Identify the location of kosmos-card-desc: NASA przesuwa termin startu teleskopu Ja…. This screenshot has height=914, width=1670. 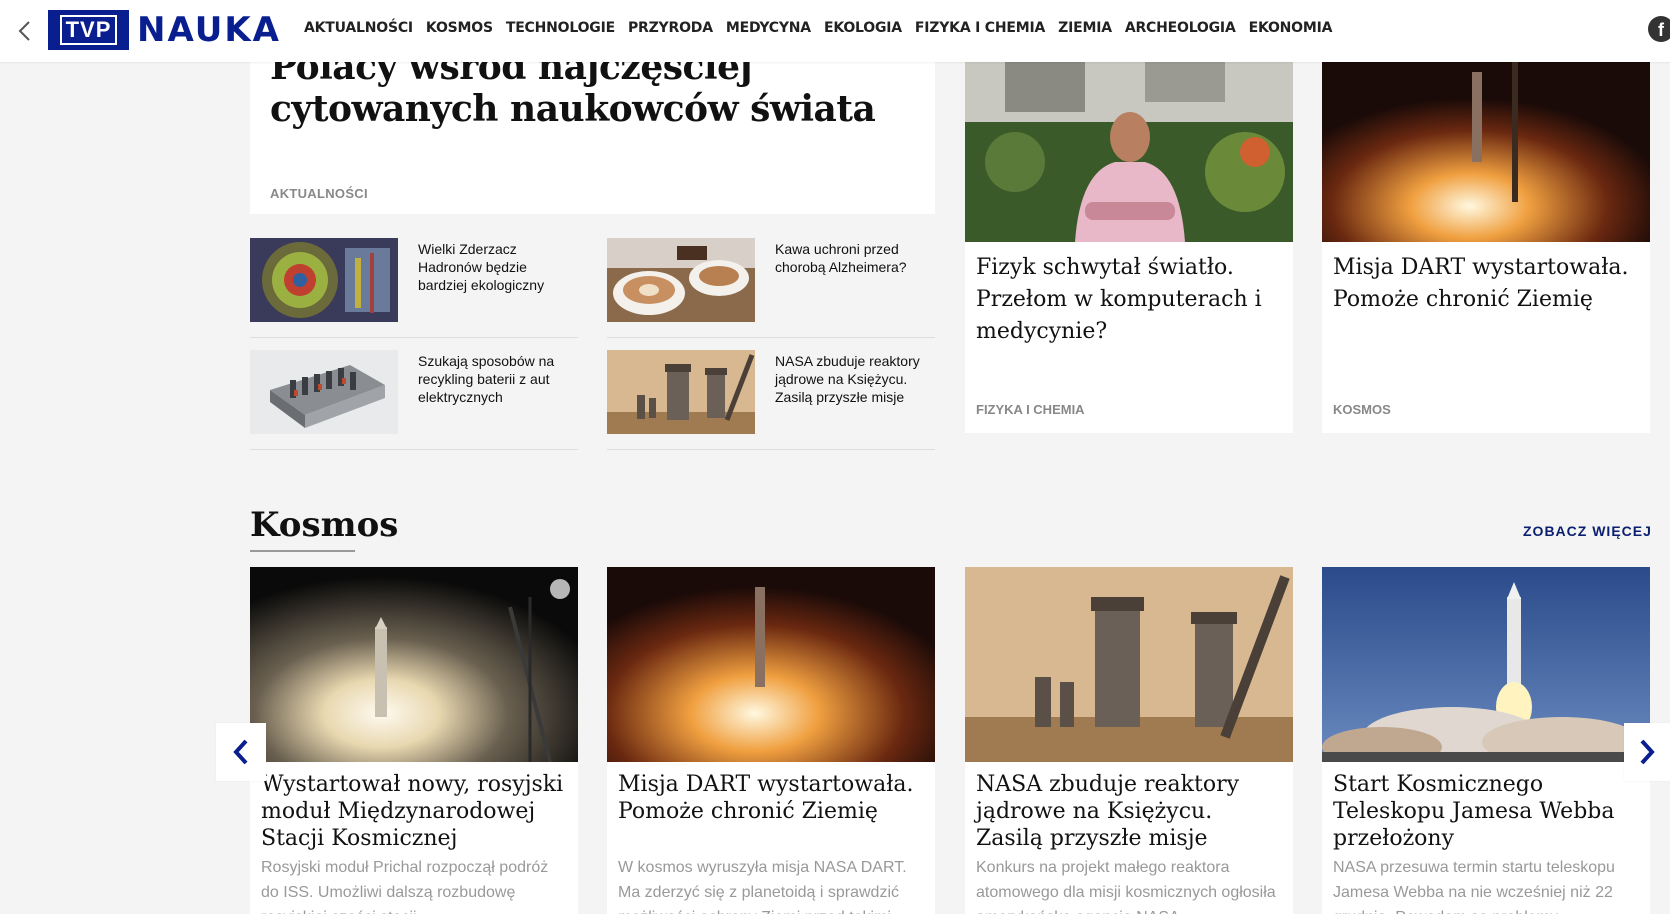
(1474, 886).